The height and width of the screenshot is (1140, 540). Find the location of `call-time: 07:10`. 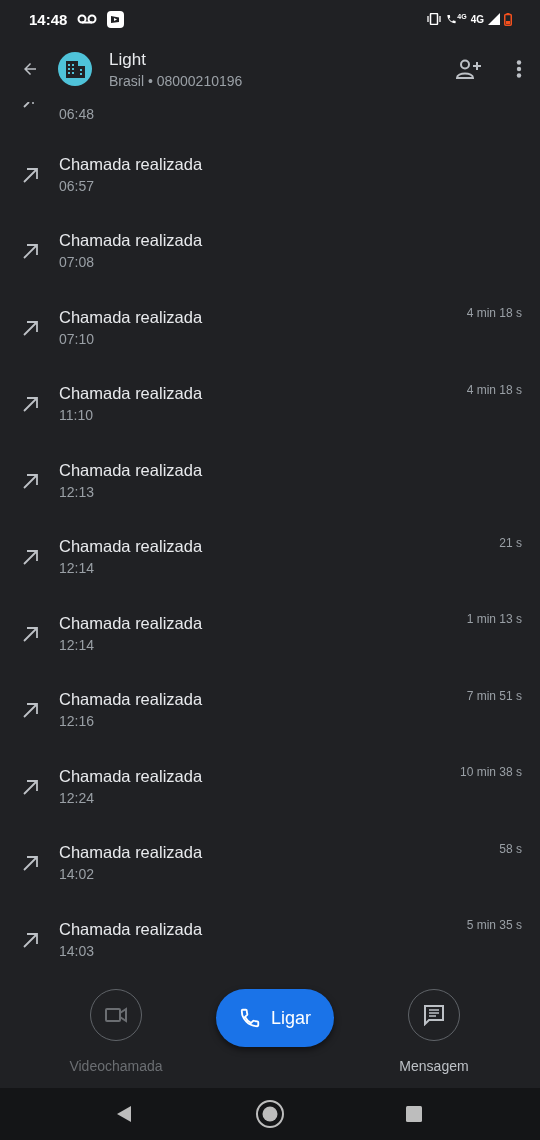

call-time: 07:10 is located at coordinates (77, 338).